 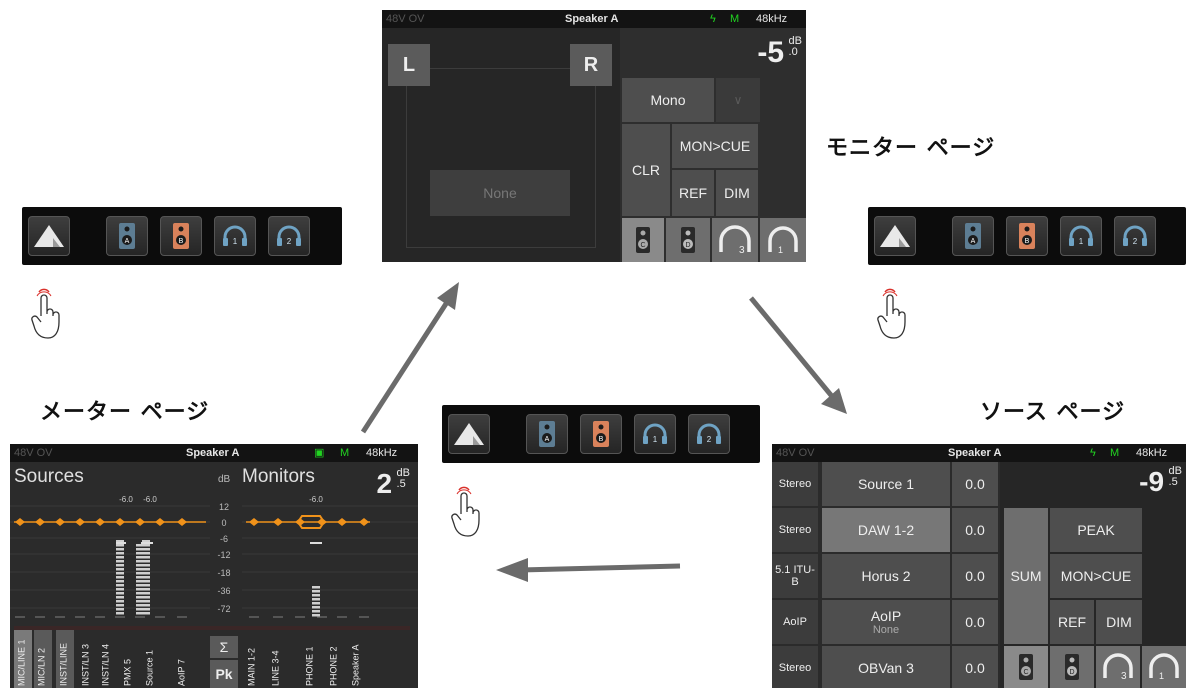 What do you see at coordinates (63, 664) in the screenshot?
I see `source-channel-label: INST/LINE` at bounding box center [63, 664].